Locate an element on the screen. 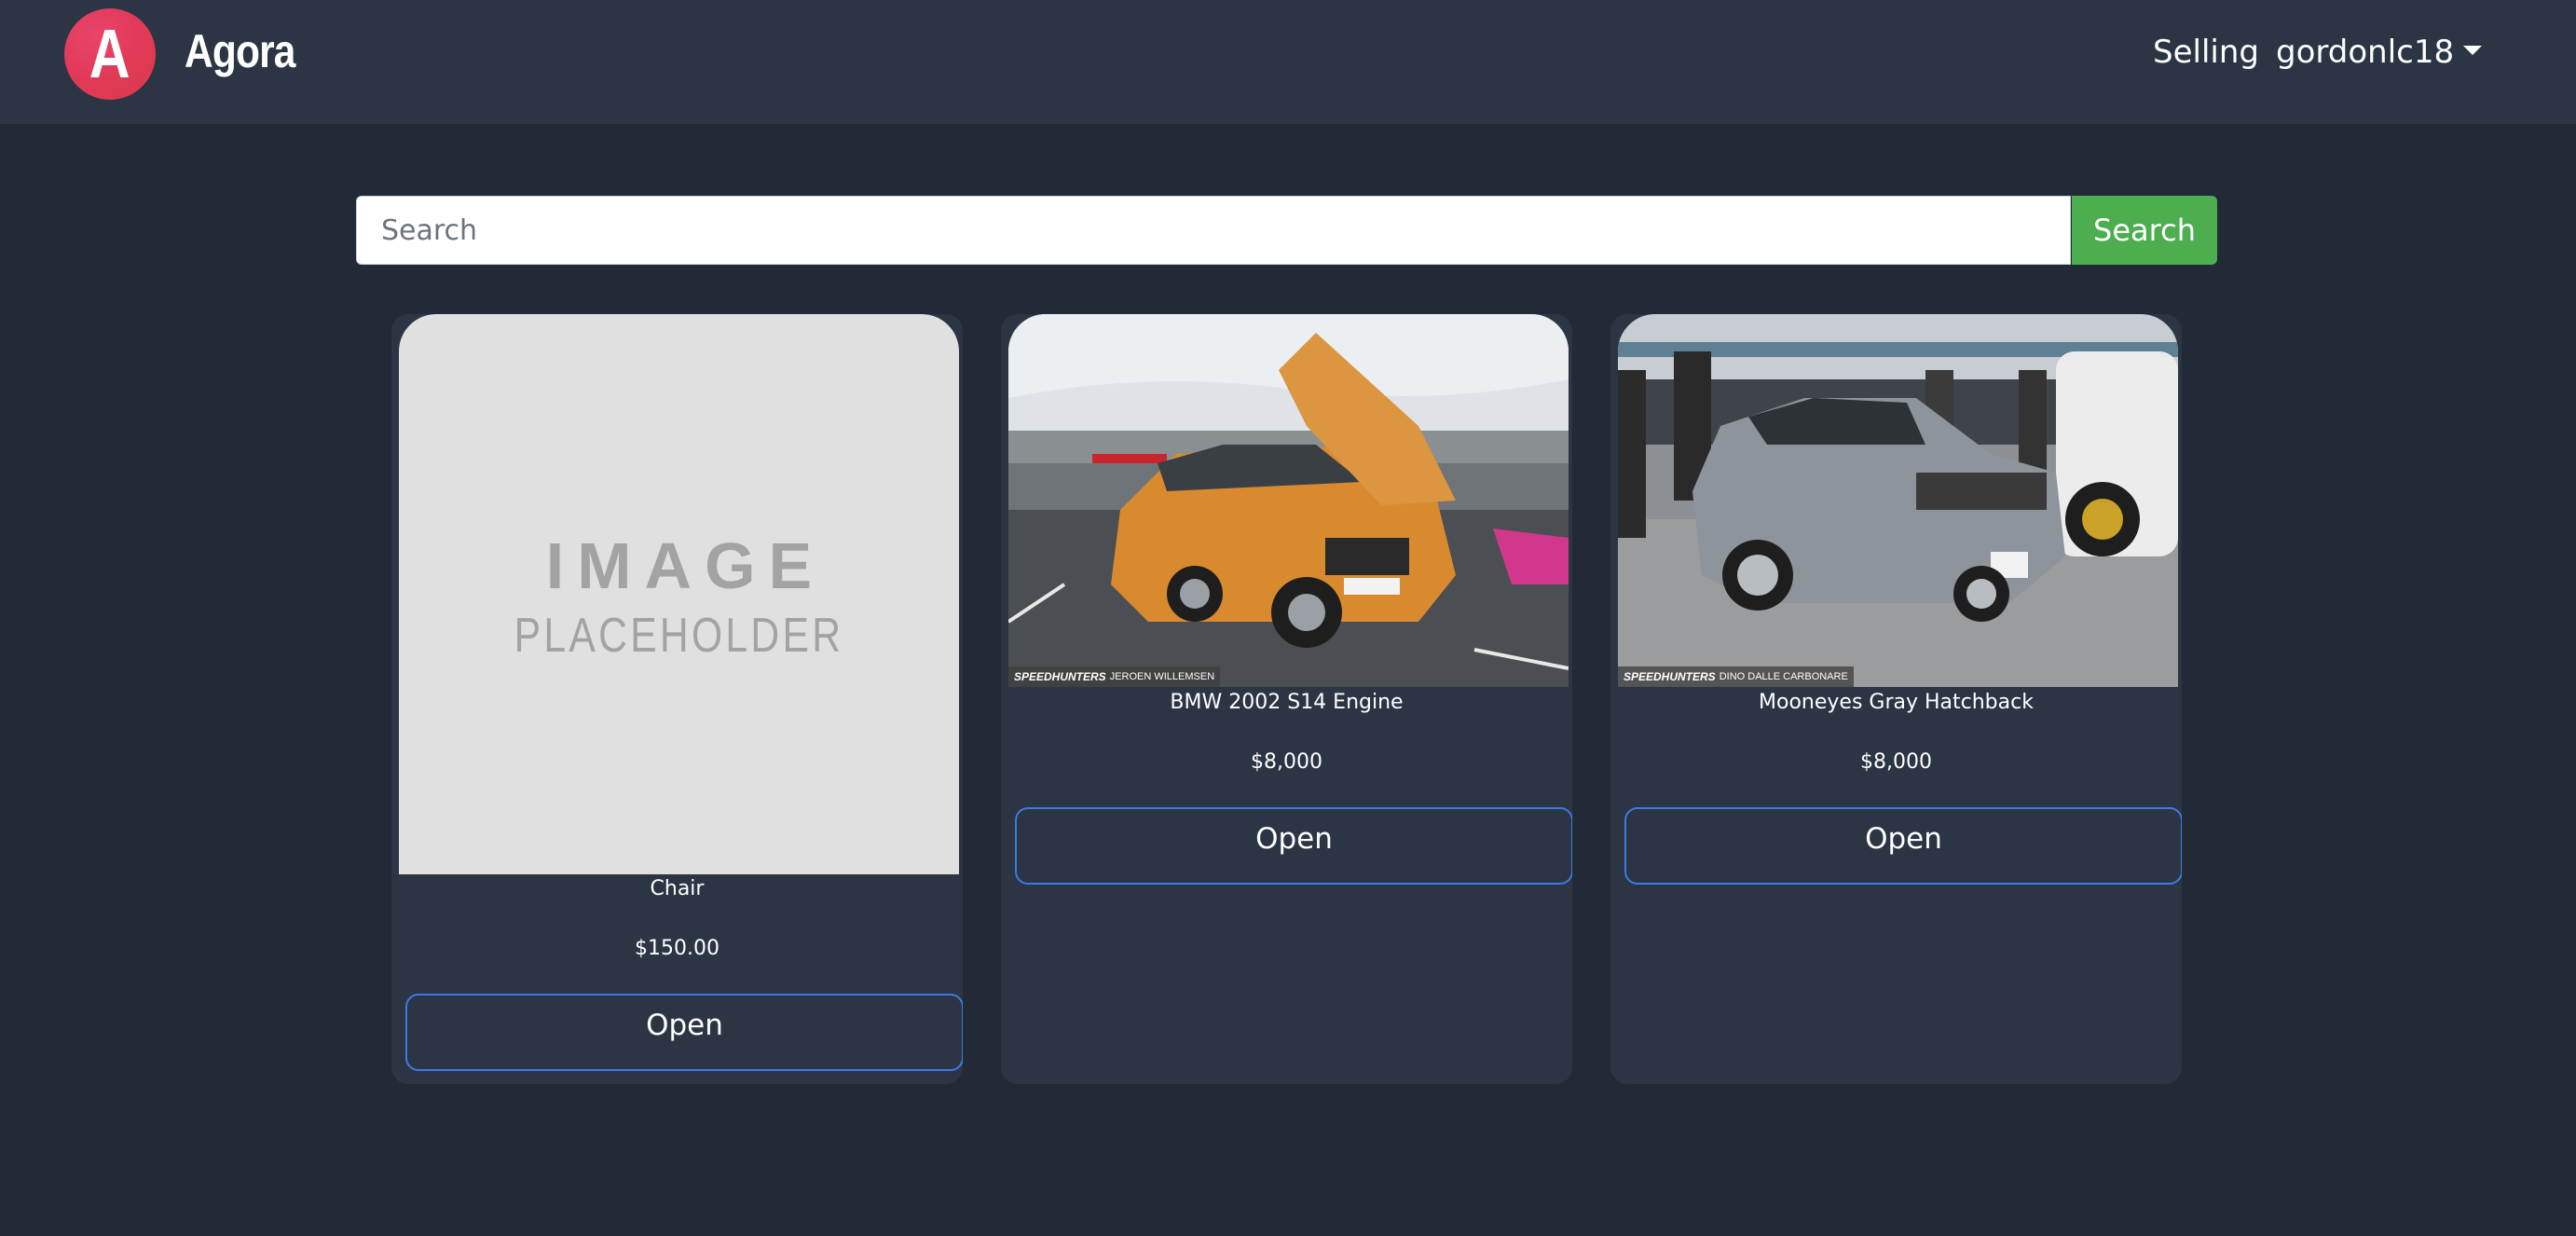 The height and width of the screenshot is (1236, 2576). listing-title: Mooneyes Gray Hatchback is located at coordinates (1896, 702).